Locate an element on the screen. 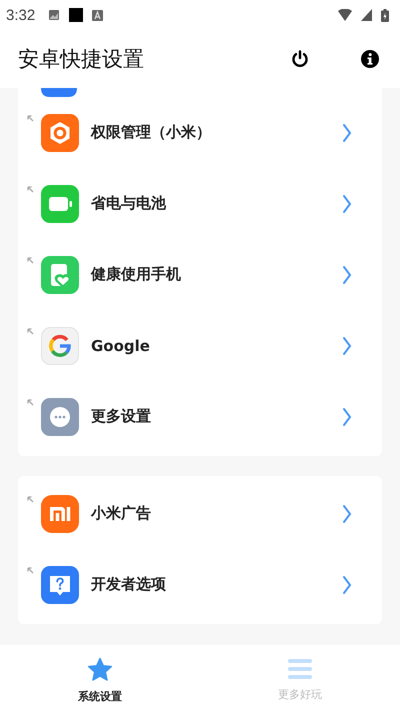 Image resolution: width=400 pixels, height=711 pixels. nav-tab: 系统设置 is located at coordinates (100, 678).